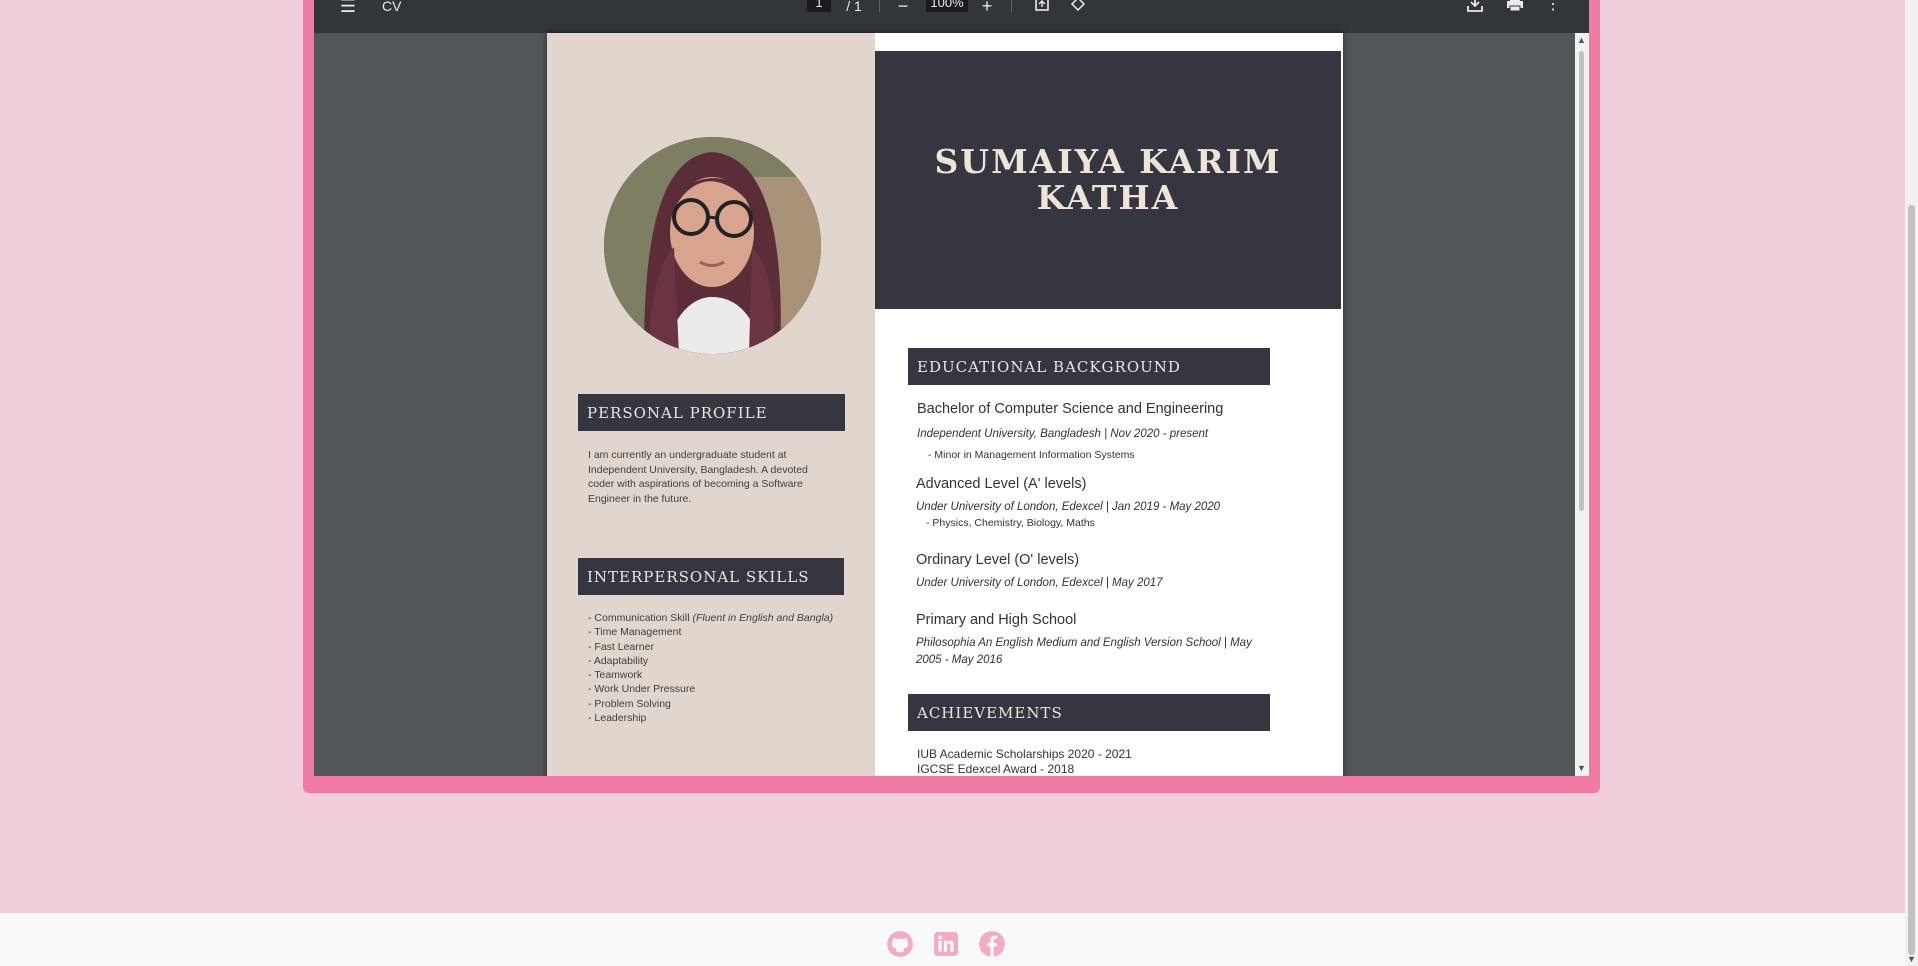 The image size is (1918, 966). I want to click on achievements-header: ACHIEVEMENTS, so click(1089, 712).